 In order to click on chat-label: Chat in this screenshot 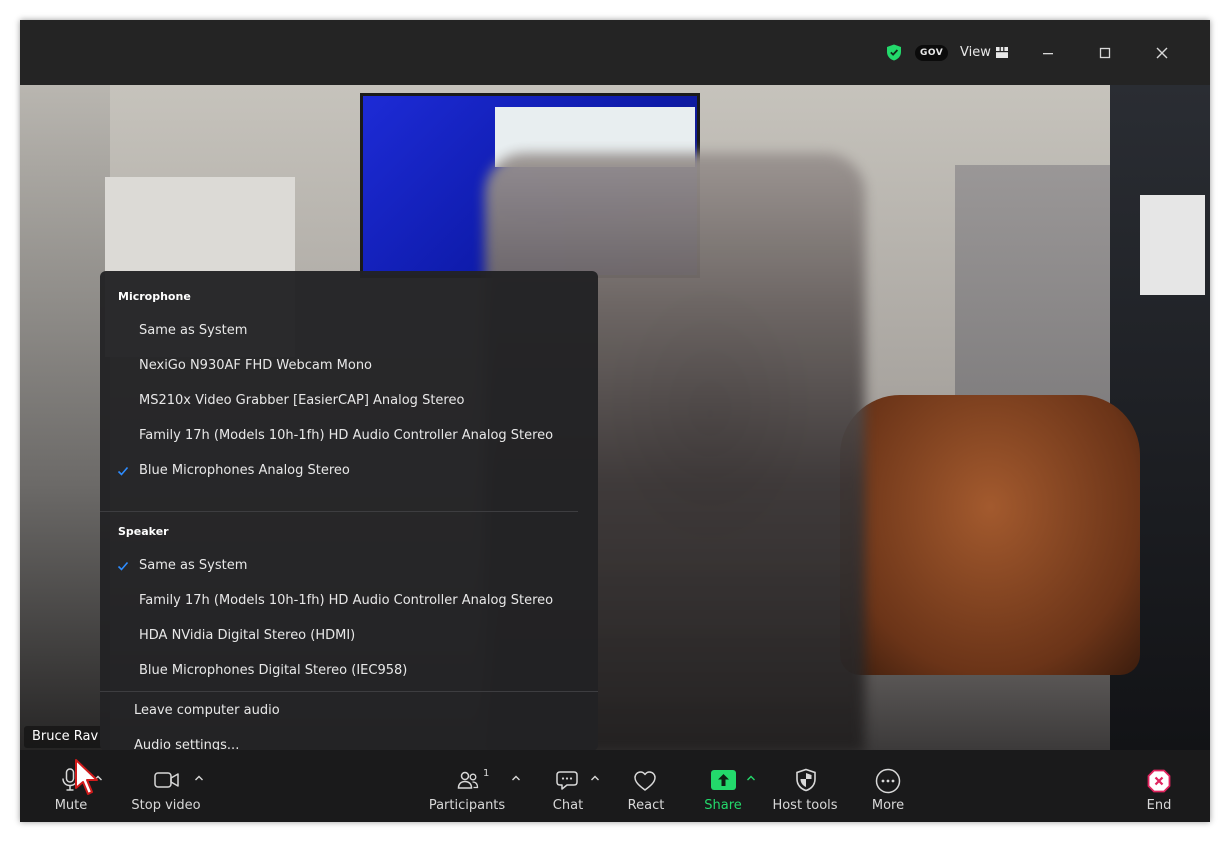, I will do `click(568, 805)`.